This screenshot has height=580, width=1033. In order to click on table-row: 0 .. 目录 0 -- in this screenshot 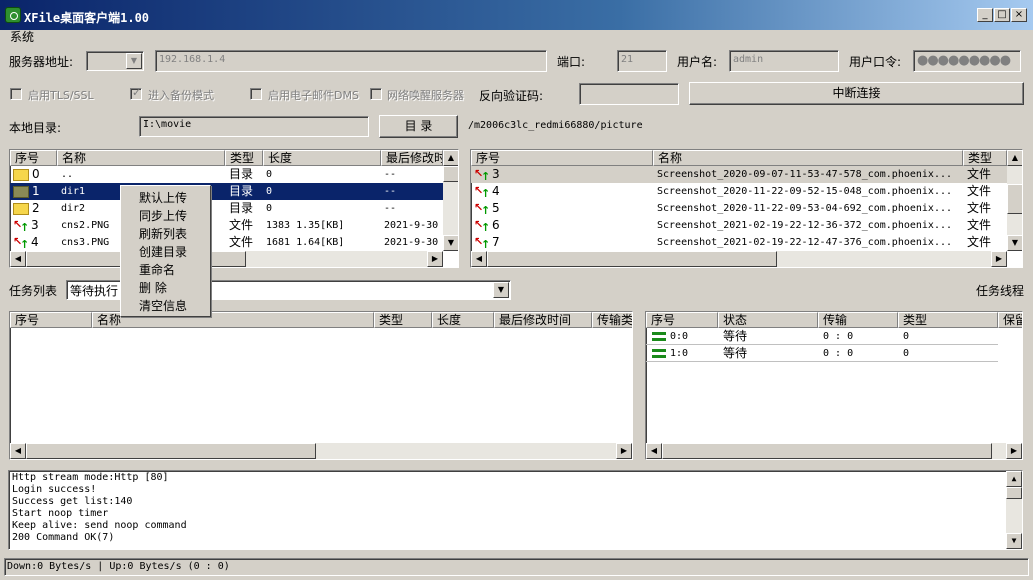, I will do `click(226, 174)`.